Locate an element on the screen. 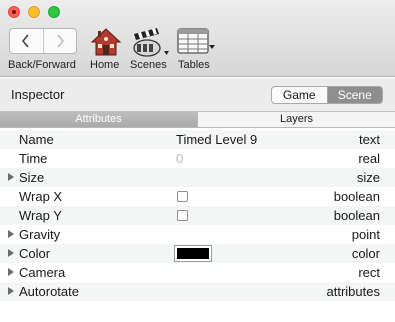 This screenshot has height=322, width=395. property-type: attributes is located at coordinates (353, 291).